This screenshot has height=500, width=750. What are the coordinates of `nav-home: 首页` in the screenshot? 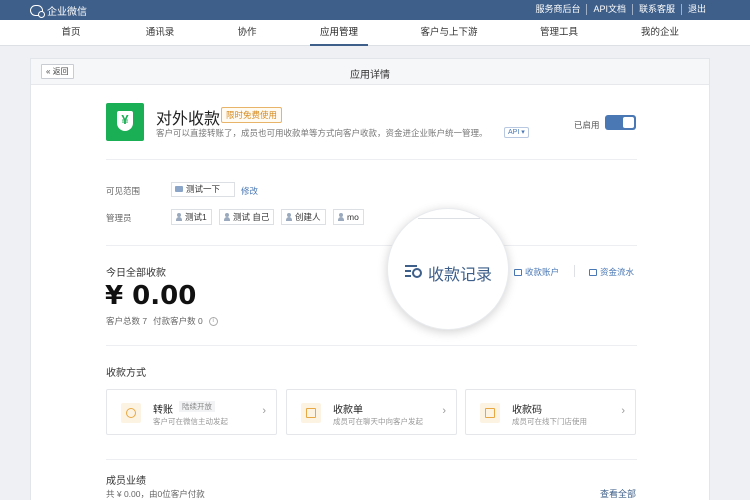 It's located at (70, 33).